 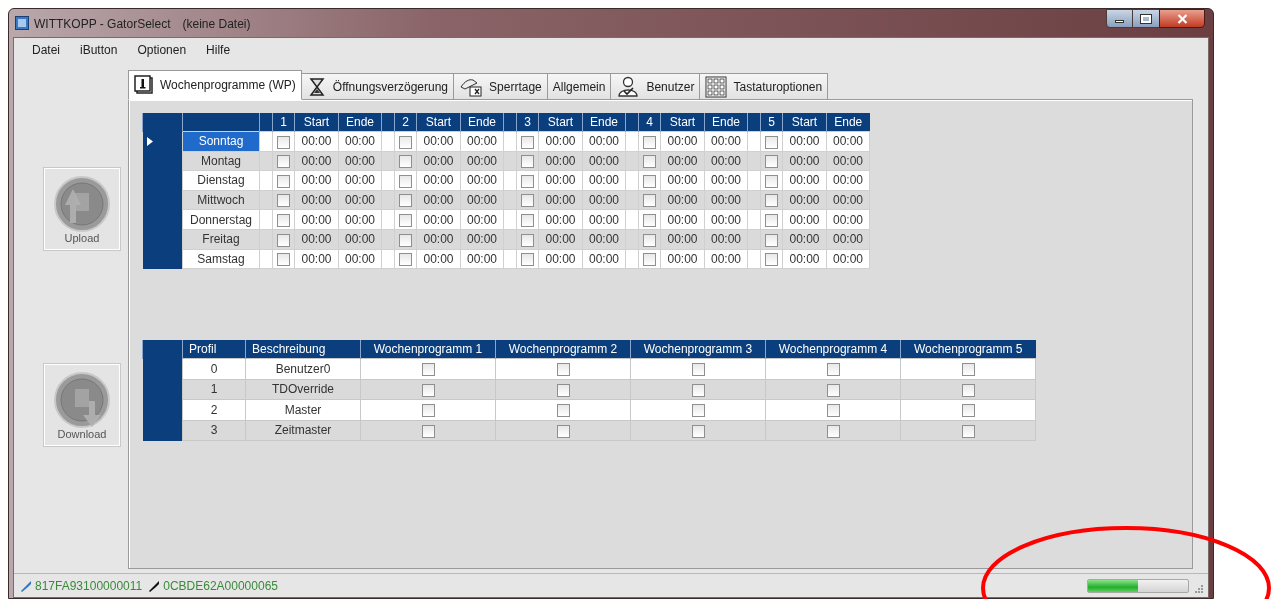 What do you see at coordinates (214, 389) in the screenshot?
I see `table-cell: 1` at bounding box center [214, 389].